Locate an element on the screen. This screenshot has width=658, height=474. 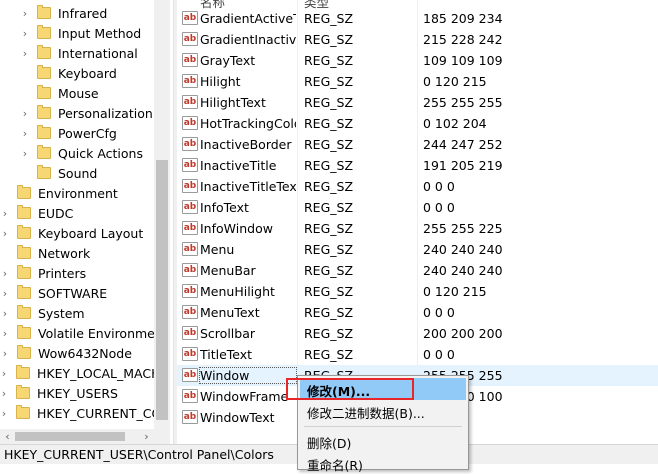
tree-item: › Printers is located at coordinates (79, 274).